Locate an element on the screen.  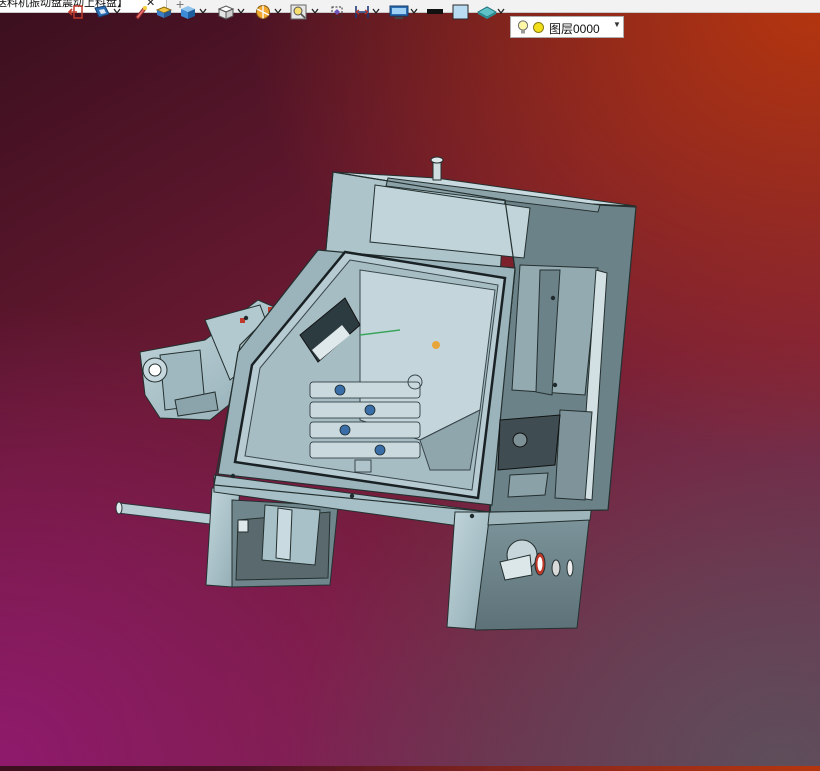
view-cube-dropdown-icon is located at coordinates (241, 11).